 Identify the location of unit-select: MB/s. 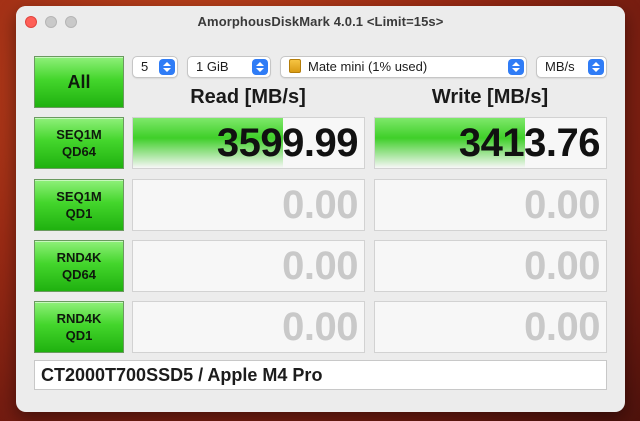
(571, 67).